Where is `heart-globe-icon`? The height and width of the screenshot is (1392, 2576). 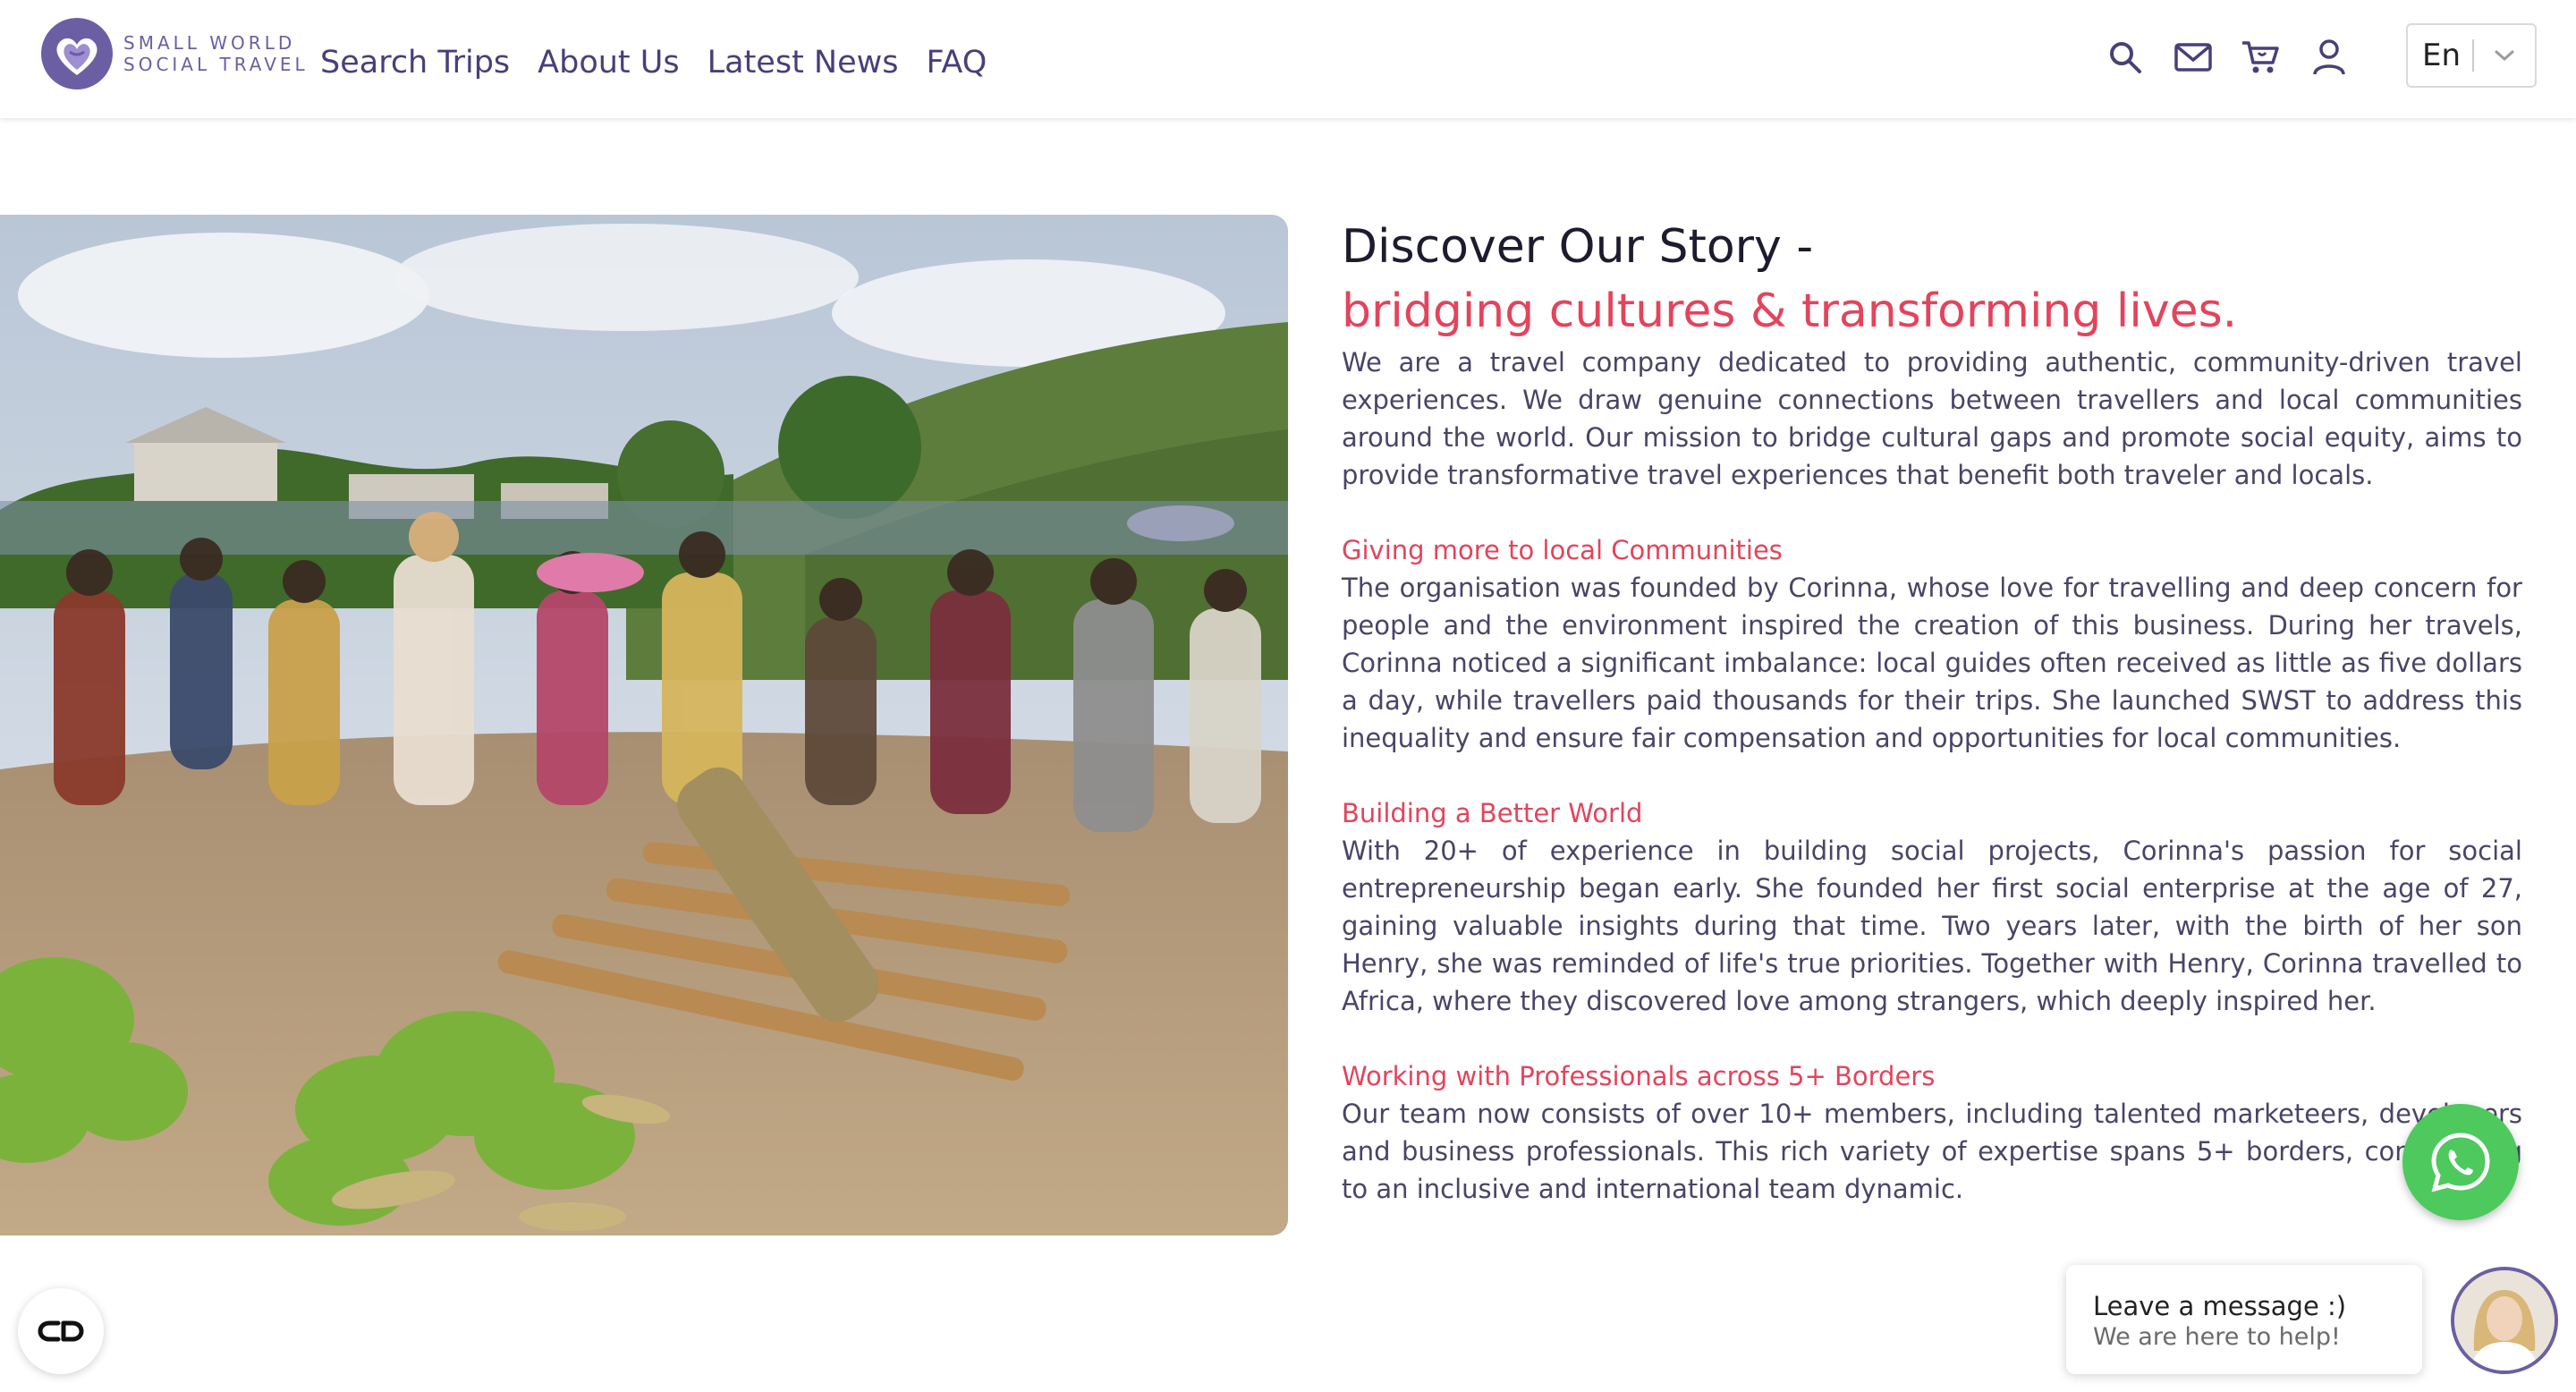 heart-globe-icon is located at coordinates (77, 53).